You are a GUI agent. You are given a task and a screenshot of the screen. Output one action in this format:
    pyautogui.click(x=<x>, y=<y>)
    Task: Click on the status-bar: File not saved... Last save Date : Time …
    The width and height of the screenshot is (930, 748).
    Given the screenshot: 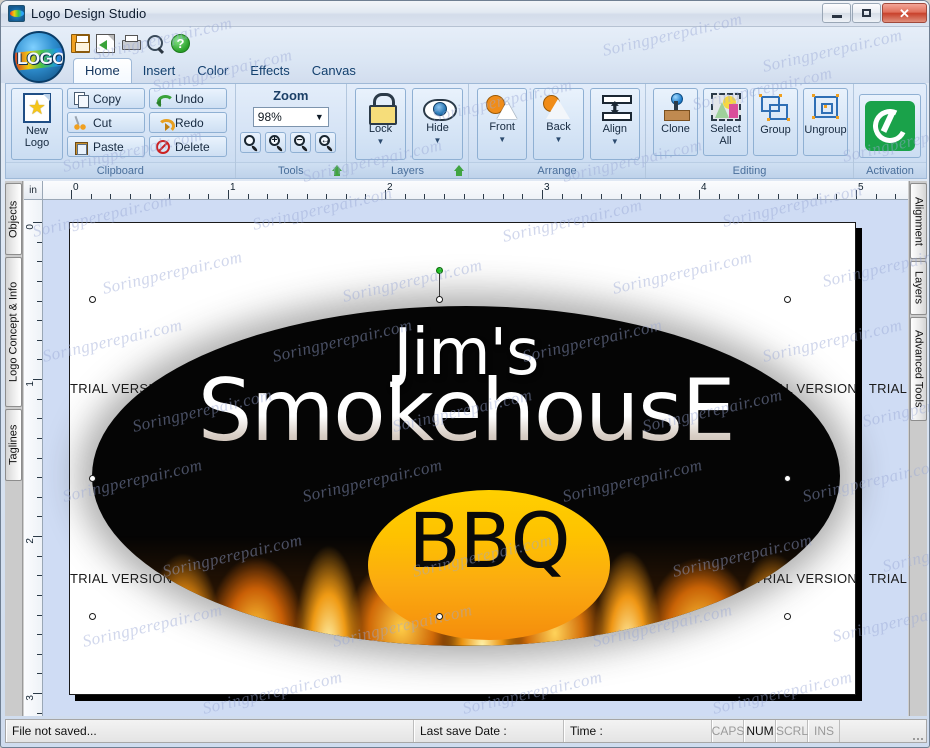 What is the action you would take?
    pyautogui.click(x=466, y=731)
    